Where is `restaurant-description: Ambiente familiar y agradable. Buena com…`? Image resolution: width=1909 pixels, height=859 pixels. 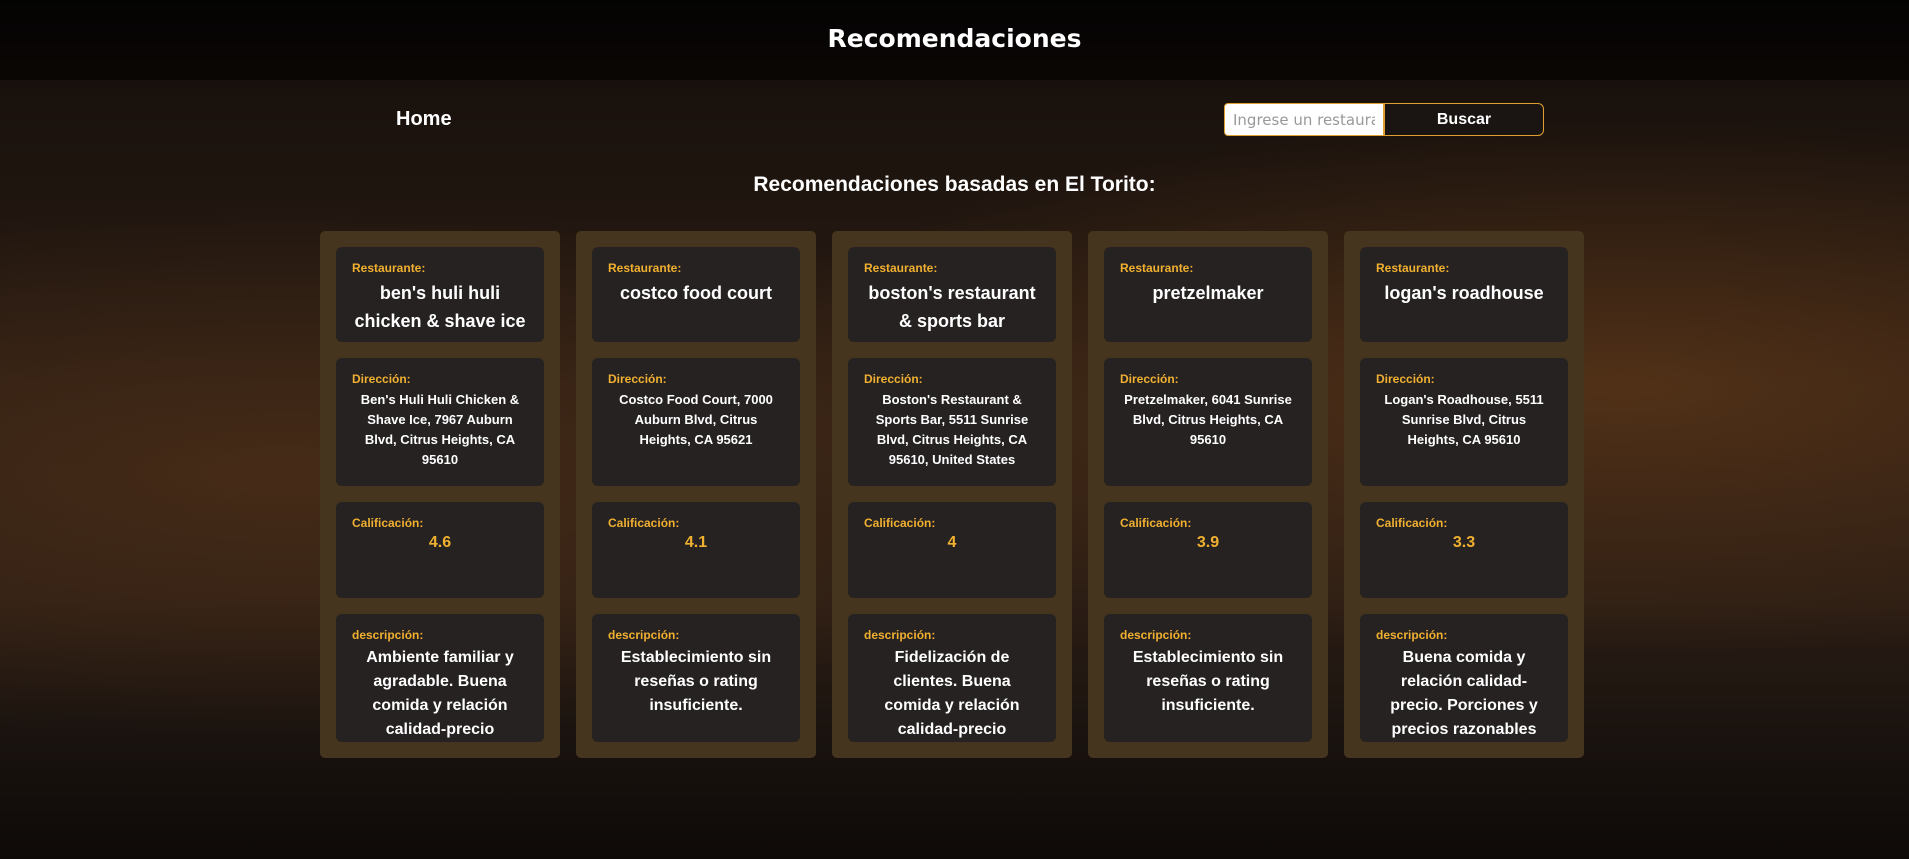 restaurant-description: Ambiente familiar y agradable. Buena com… is located at coordinates (440, 693).